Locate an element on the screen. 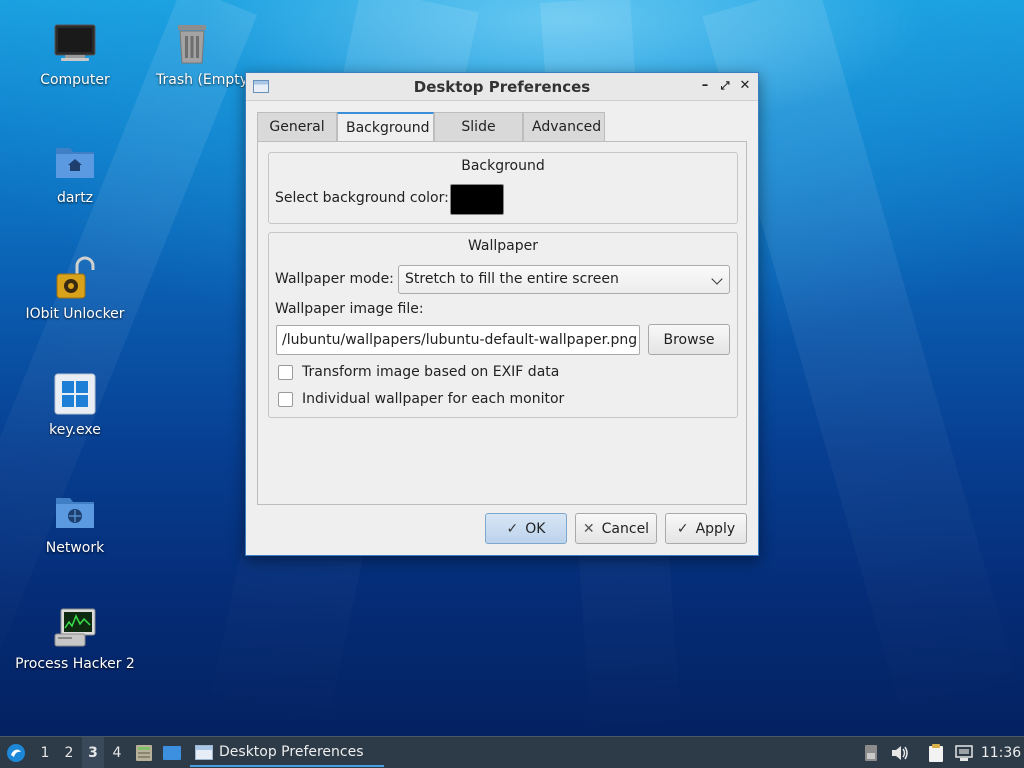 The height and width of the screenshot is (768, 1024). tab-general: General is located at coordinates (297, 127).